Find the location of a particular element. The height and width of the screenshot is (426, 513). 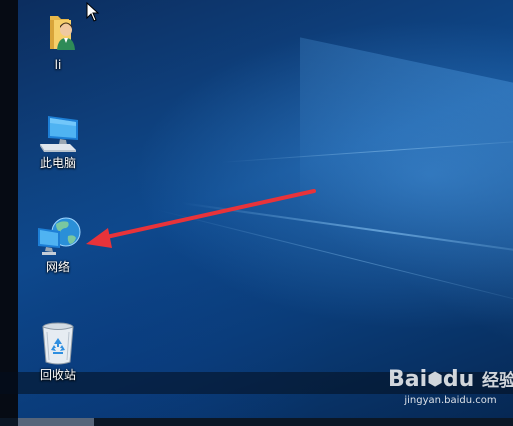

desktop-icon-label: li is located at coordinates (58, 65).